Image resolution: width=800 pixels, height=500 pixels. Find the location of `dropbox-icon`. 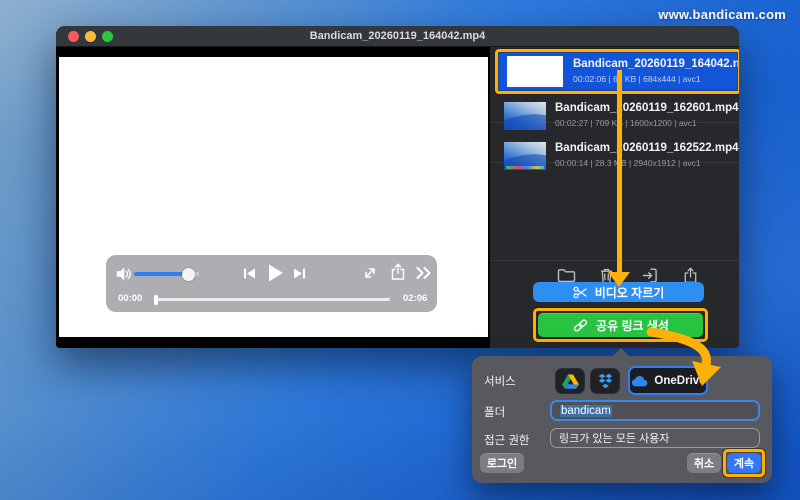

dropbox-icon is located at coordinates (605, 381).